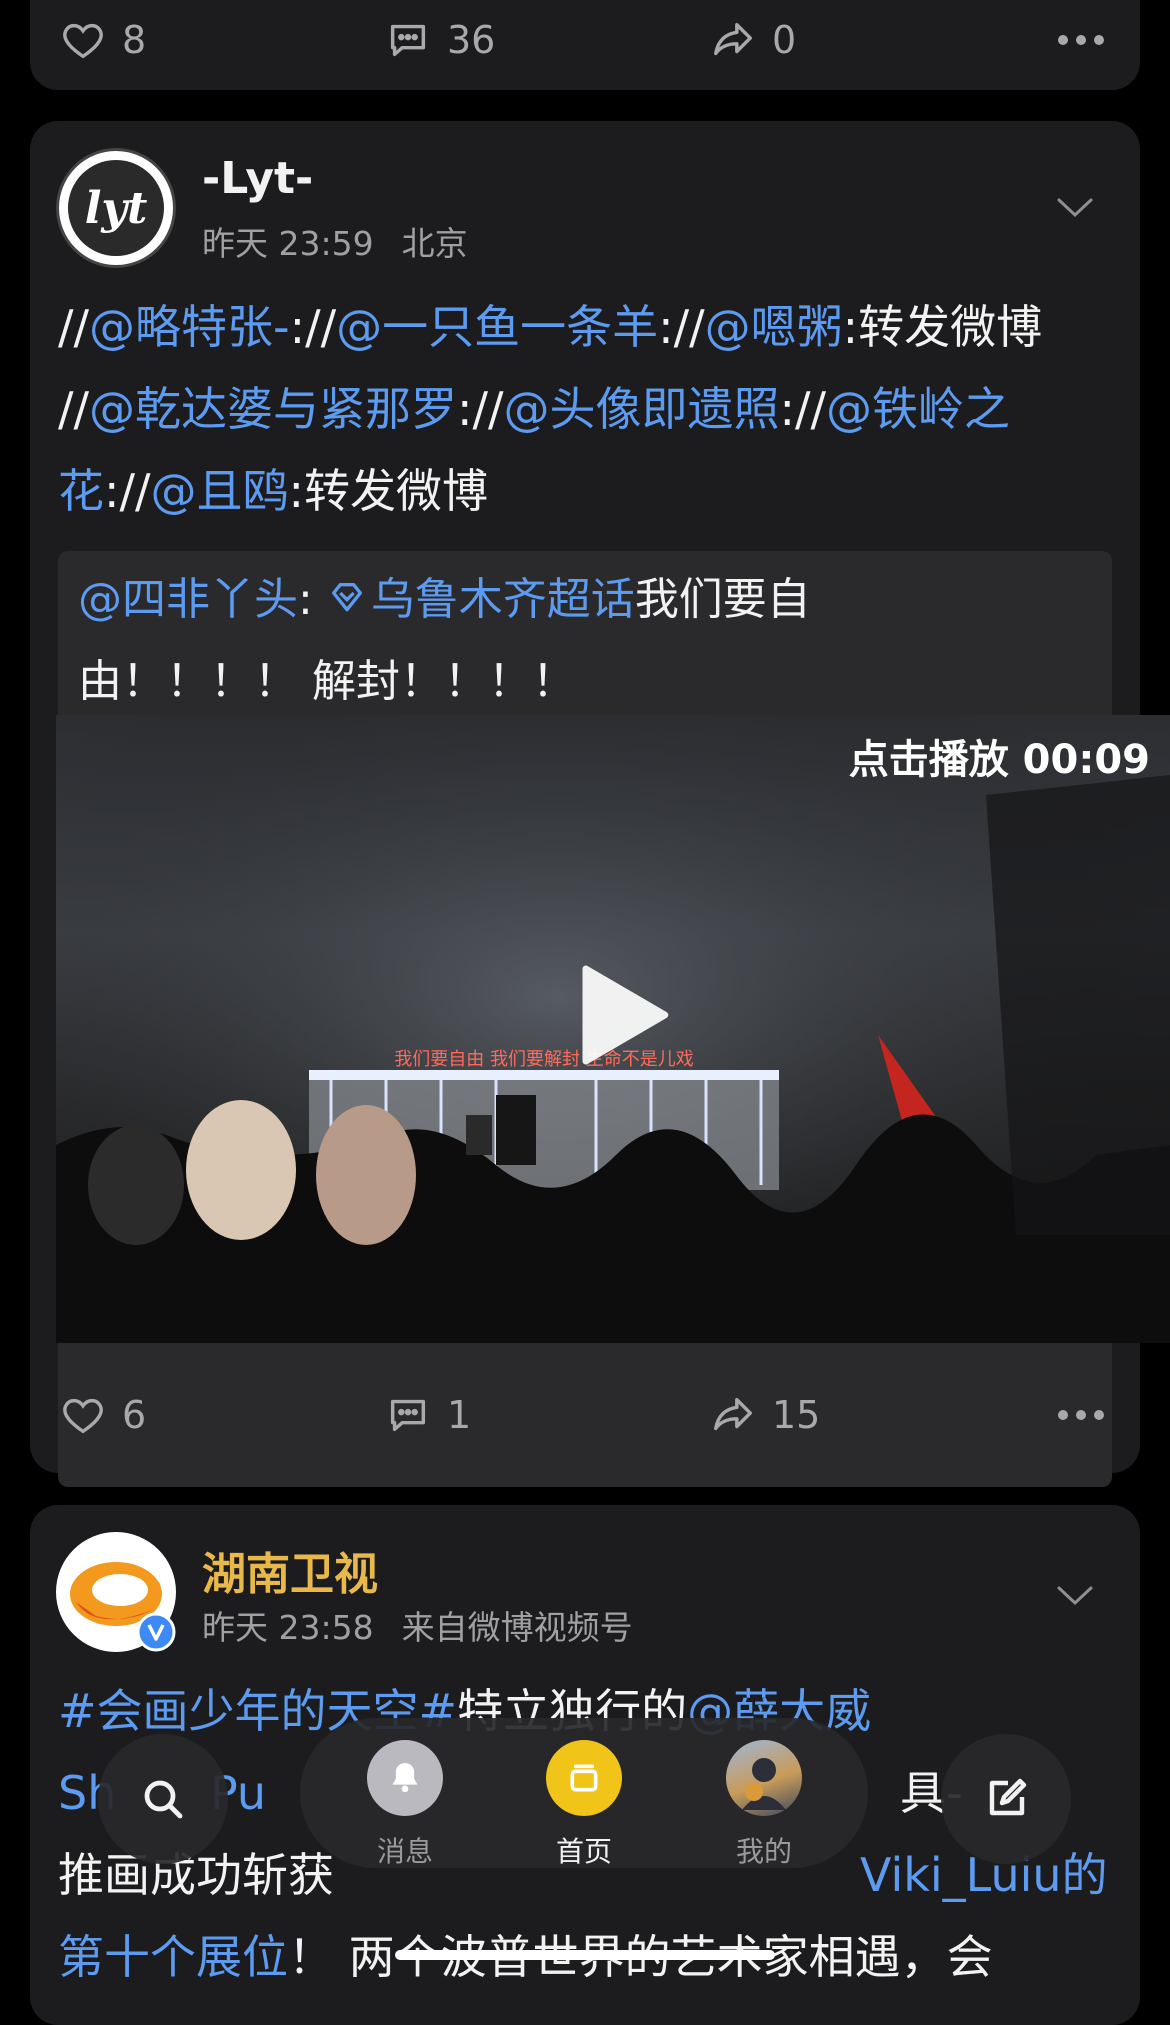  I want to click on tab-profile: 我的, so click(764, 1805).